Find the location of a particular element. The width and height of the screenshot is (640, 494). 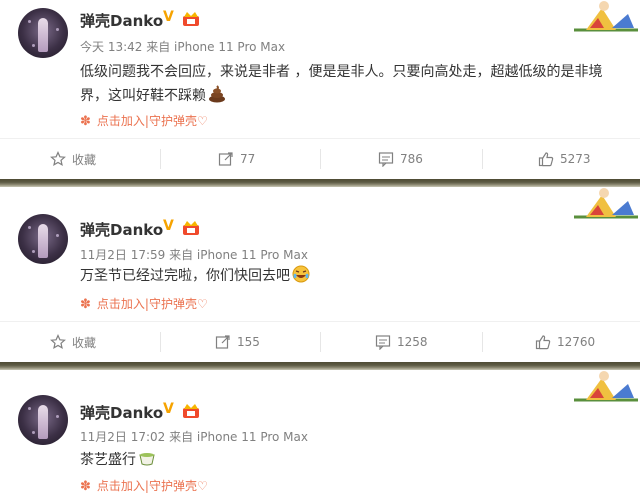

laugh-cry-emoji is located at coordinates (301, 278).